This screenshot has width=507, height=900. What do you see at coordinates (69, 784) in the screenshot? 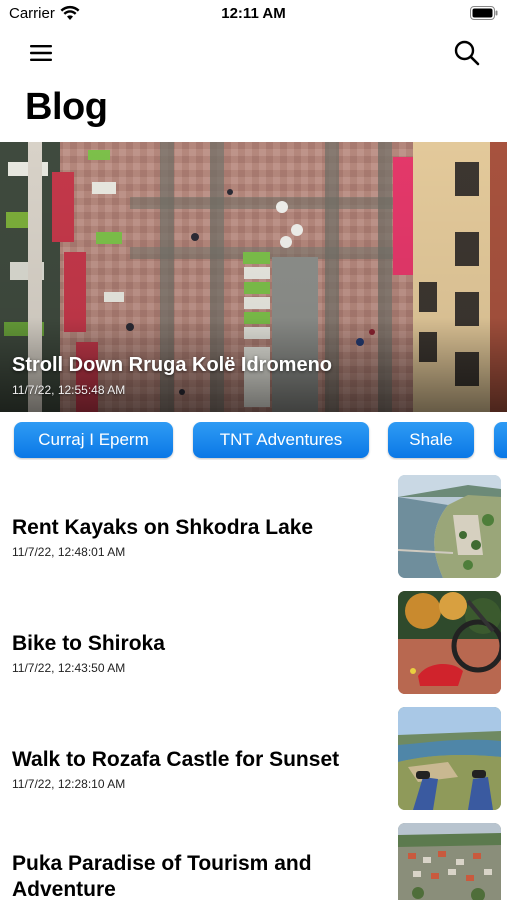
I see `post-date: 11/7/22, 12:28:10 AM` at bounding box center [69, 784].